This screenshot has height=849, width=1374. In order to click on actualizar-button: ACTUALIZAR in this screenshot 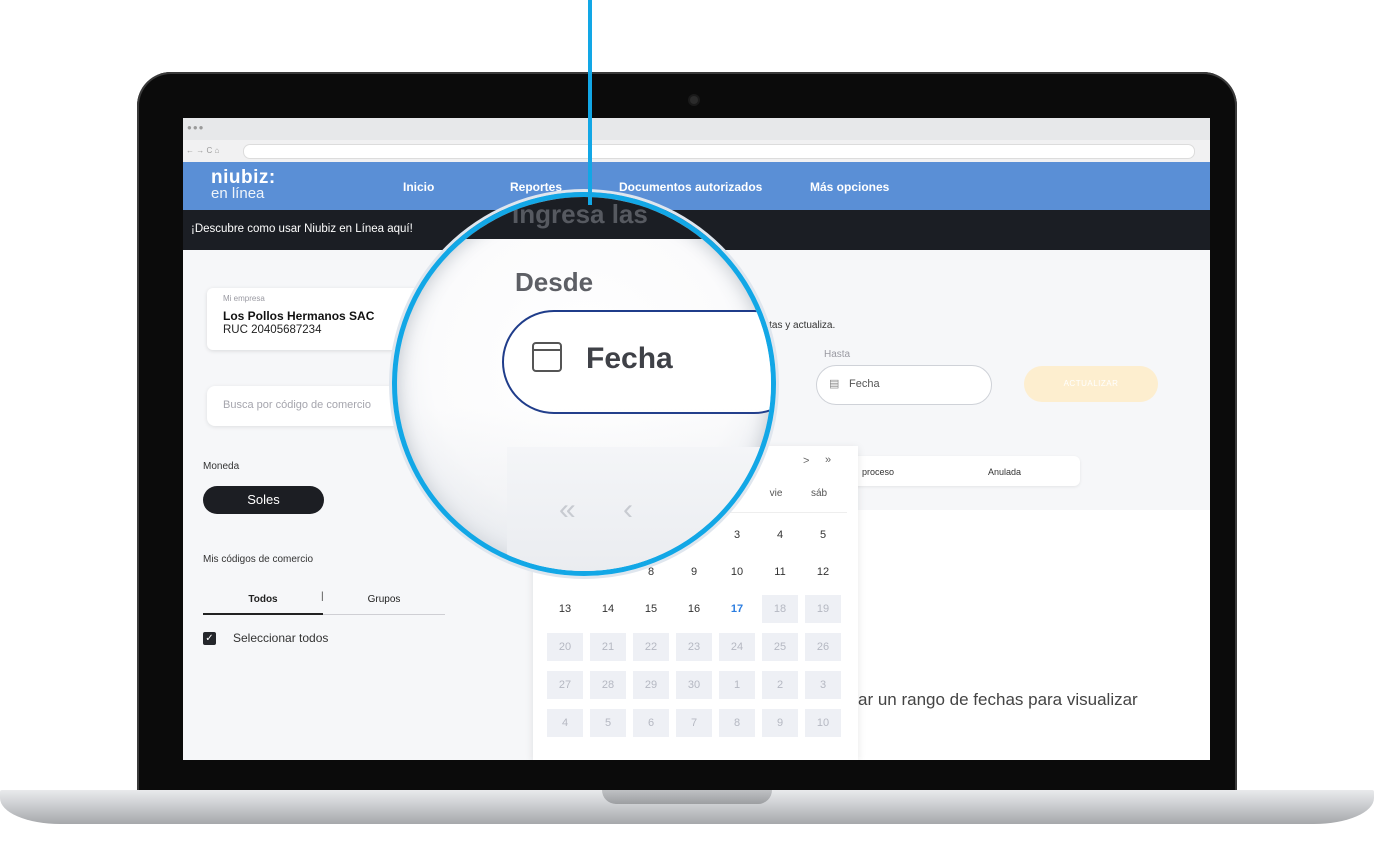, I will do `click(1091, 384)`.